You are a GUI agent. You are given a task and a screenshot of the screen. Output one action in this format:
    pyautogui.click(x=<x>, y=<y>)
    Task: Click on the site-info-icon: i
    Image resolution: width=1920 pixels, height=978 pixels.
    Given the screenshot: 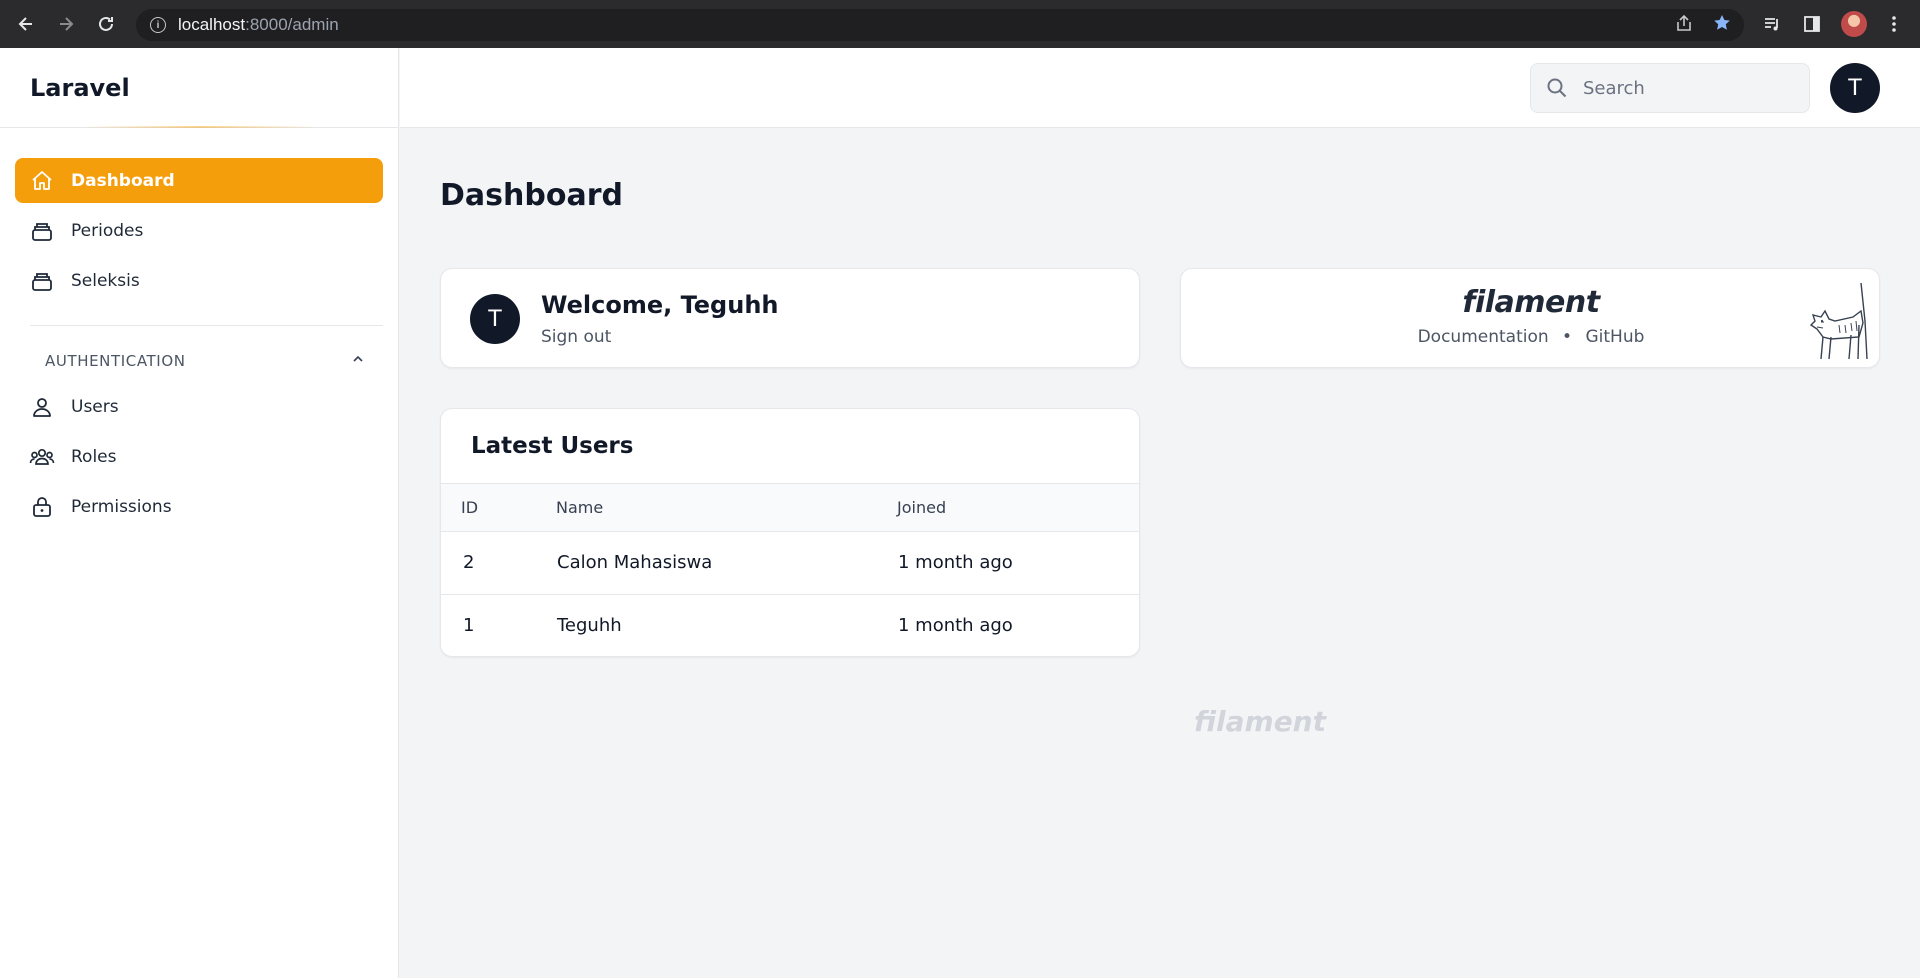 What is the action you would take?
    pyautogui.click(x=158, y=25)
    